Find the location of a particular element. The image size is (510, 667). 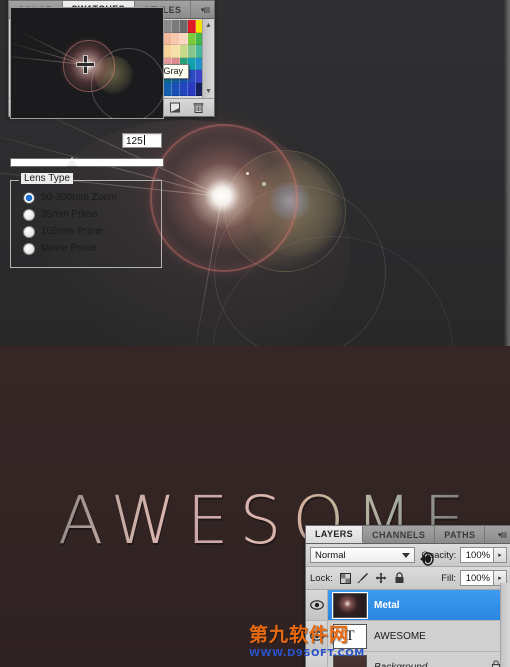

radio-35mm-prime: 35mm Prime is located at coordinates (92, 214).